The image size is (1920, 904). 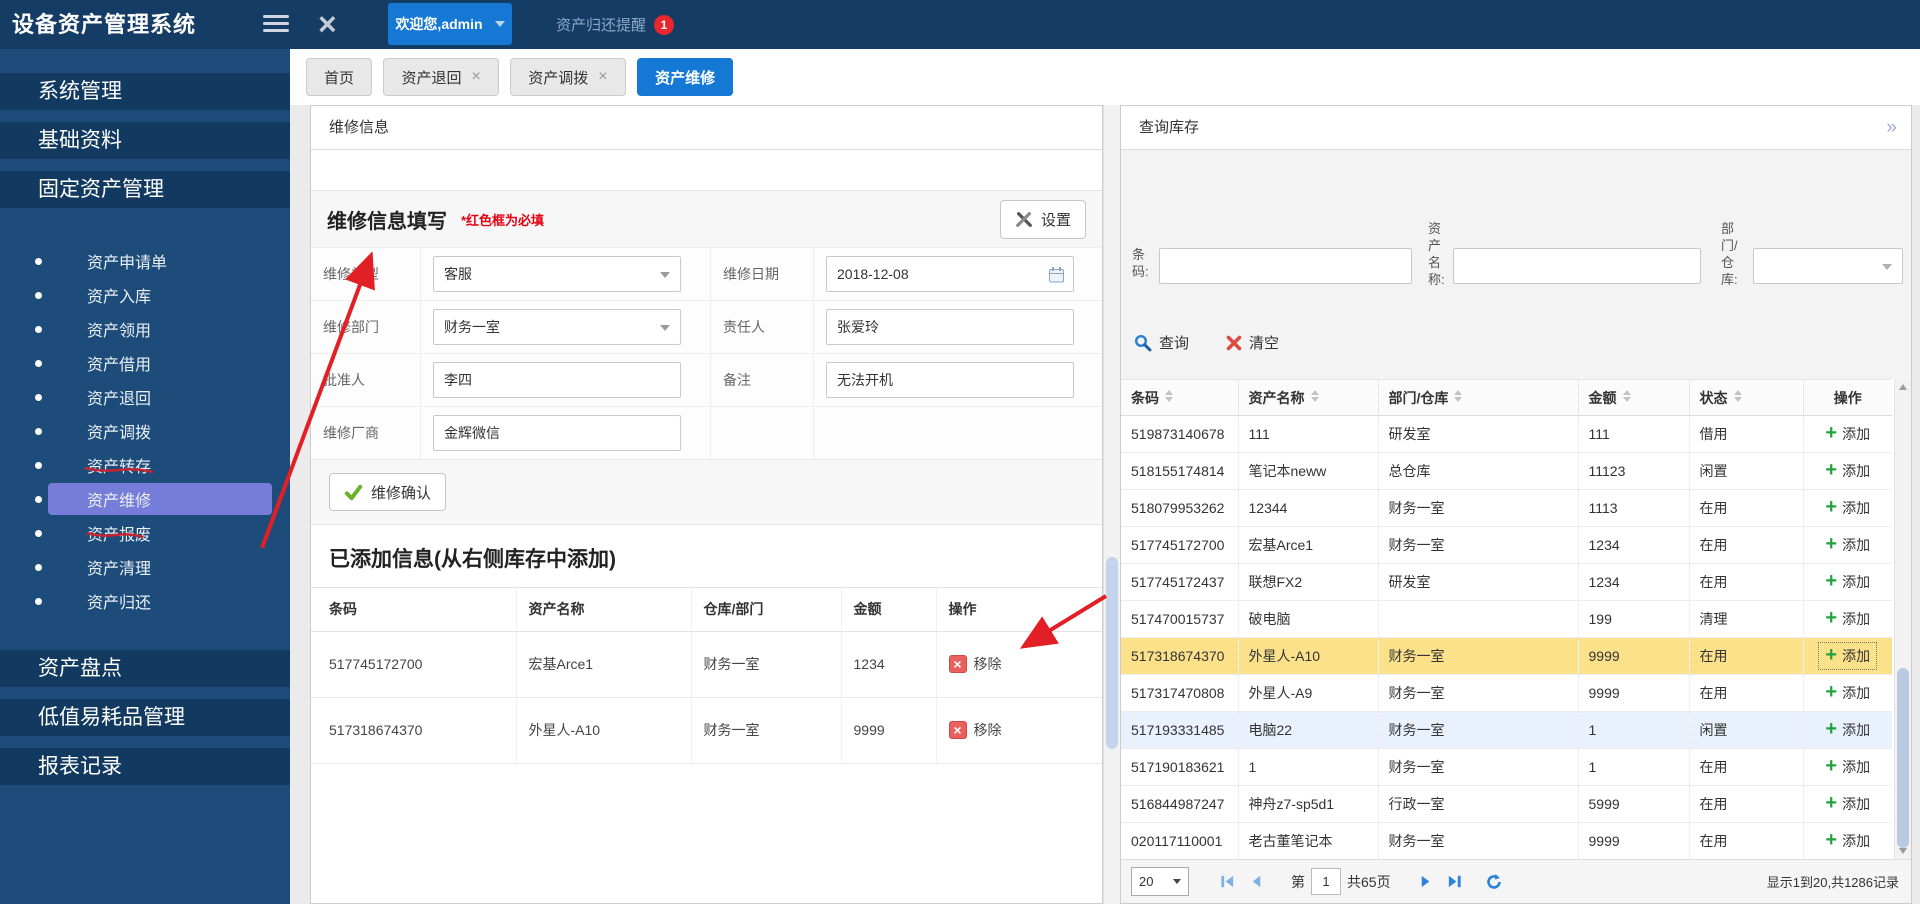 I want to click on inventory-table-row: 517190183621 1 财务一室 1 在用 + 添加, so click(x=1506, y=767).